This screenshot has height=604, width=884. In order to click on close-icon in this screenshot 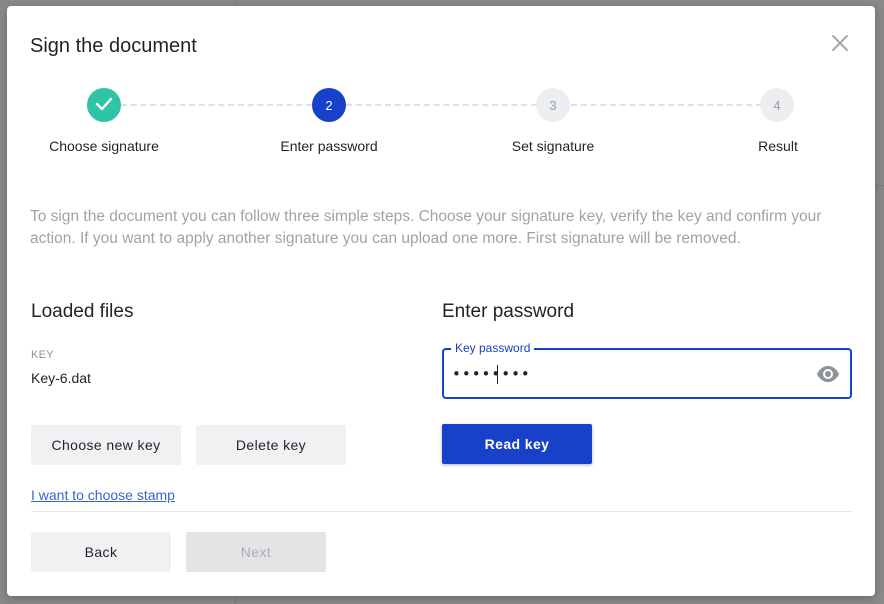, I will do `click(840, 43)`.